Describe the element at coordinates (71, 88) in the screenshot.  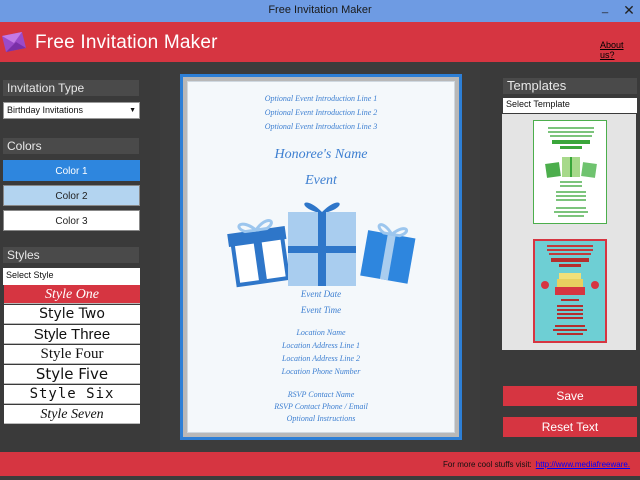
I see `invitation-type-heading: Invitation Type` at that location.